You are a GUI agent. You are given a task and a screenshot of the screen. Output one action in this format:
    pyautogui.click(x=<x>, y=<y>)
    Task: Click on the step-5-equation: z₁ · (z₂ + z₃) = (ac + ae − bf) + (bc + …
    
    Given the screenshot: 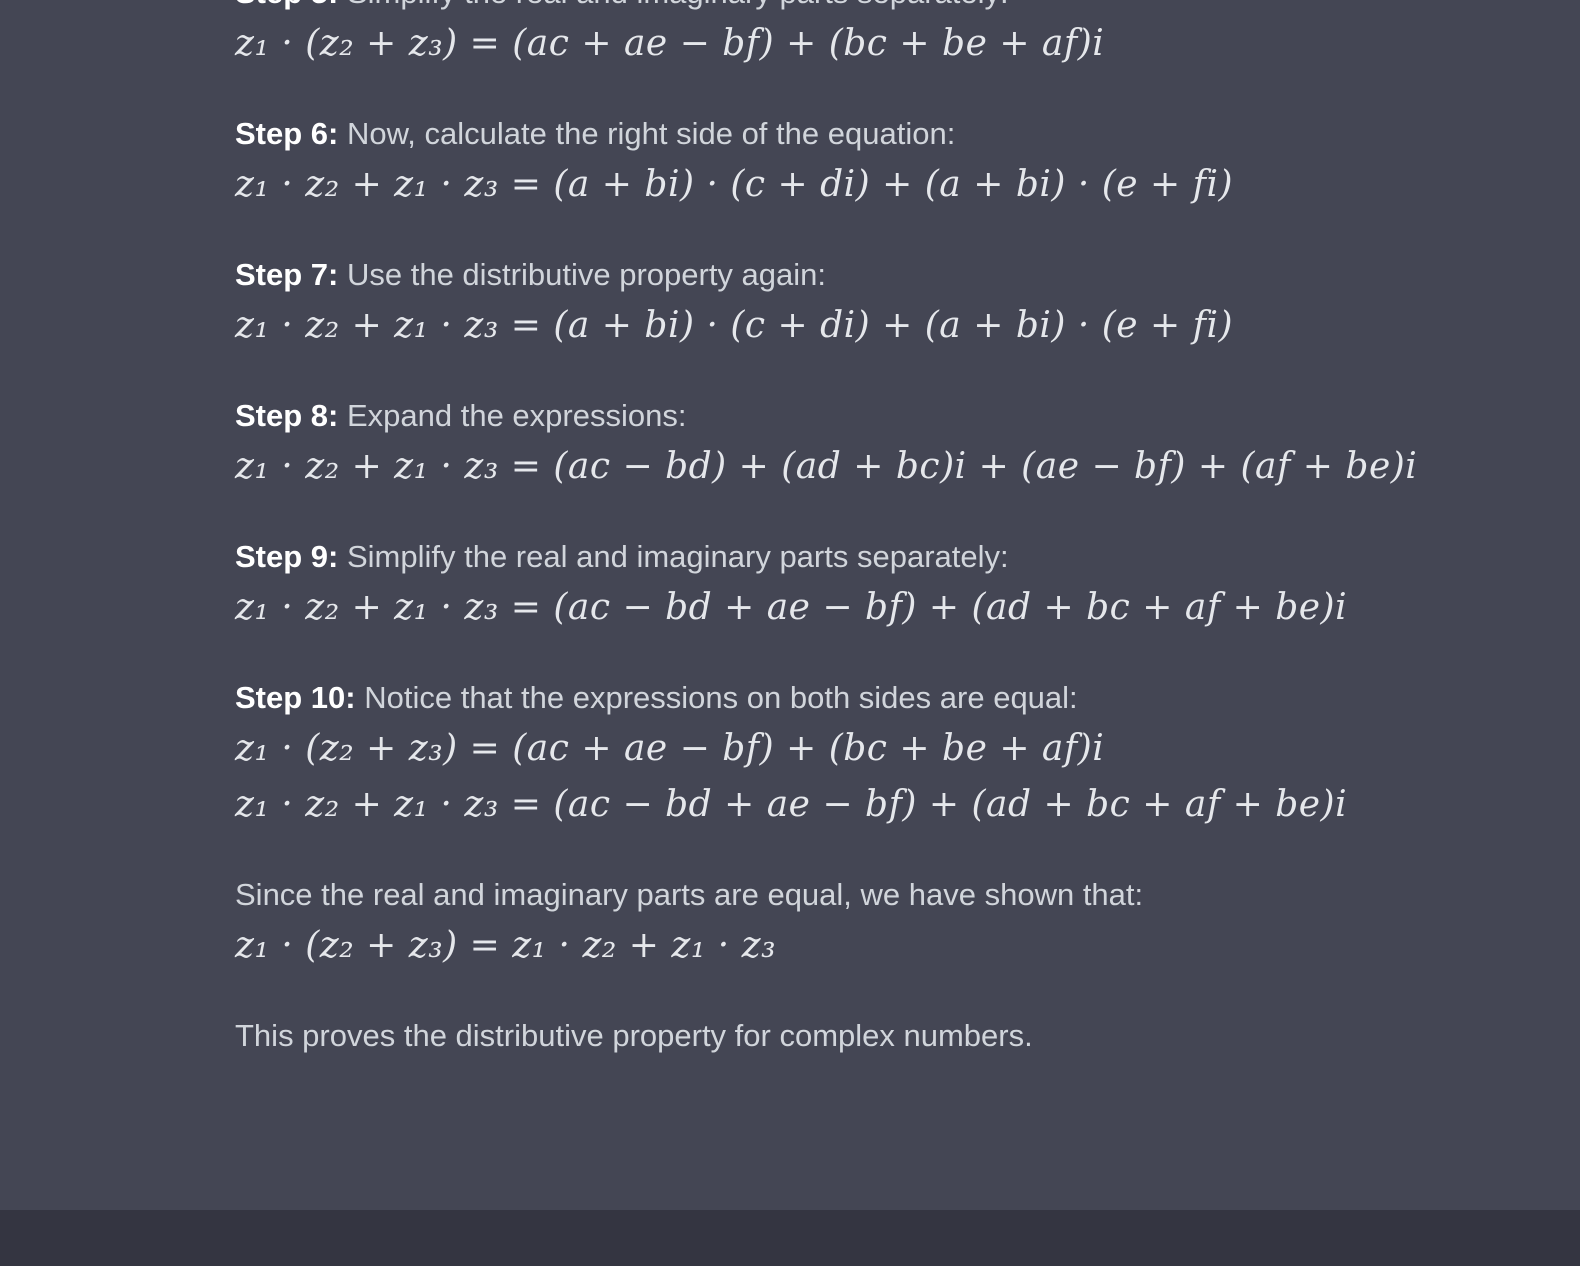 What is the action you would take?
    pyautogui.click(x=670, y=43)
    